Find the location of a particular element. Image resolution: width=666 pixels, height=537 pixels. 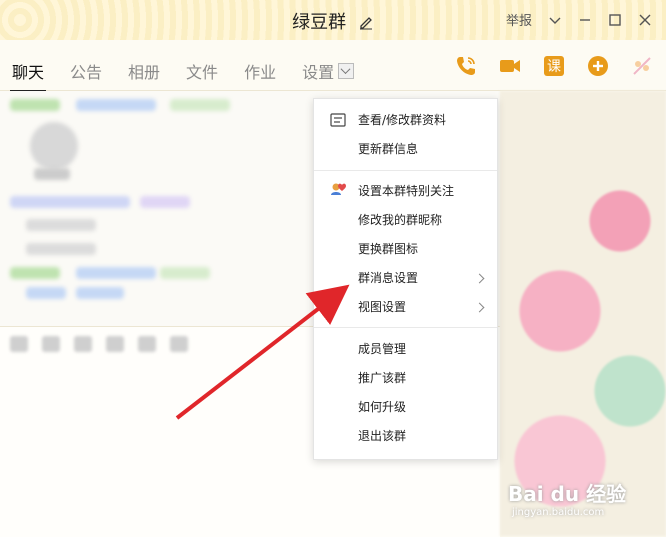

video-icon is located at coordinates (510, 66).